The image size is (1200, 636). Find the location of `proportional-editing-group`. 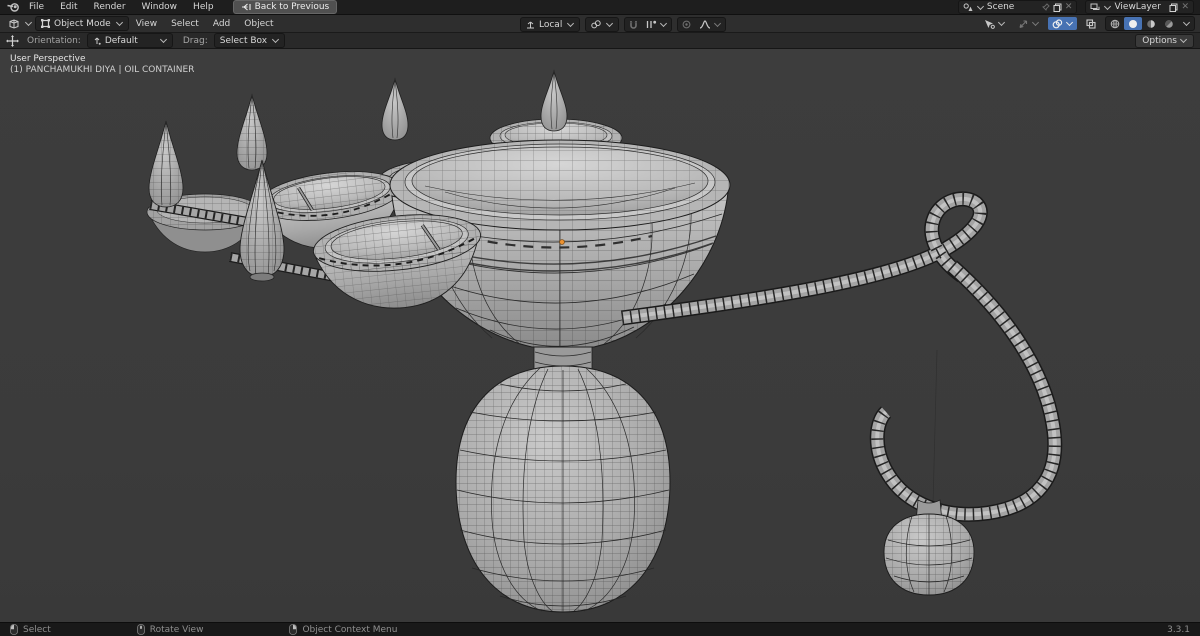

proportional-editing-group is located at coordinates (702, 24).